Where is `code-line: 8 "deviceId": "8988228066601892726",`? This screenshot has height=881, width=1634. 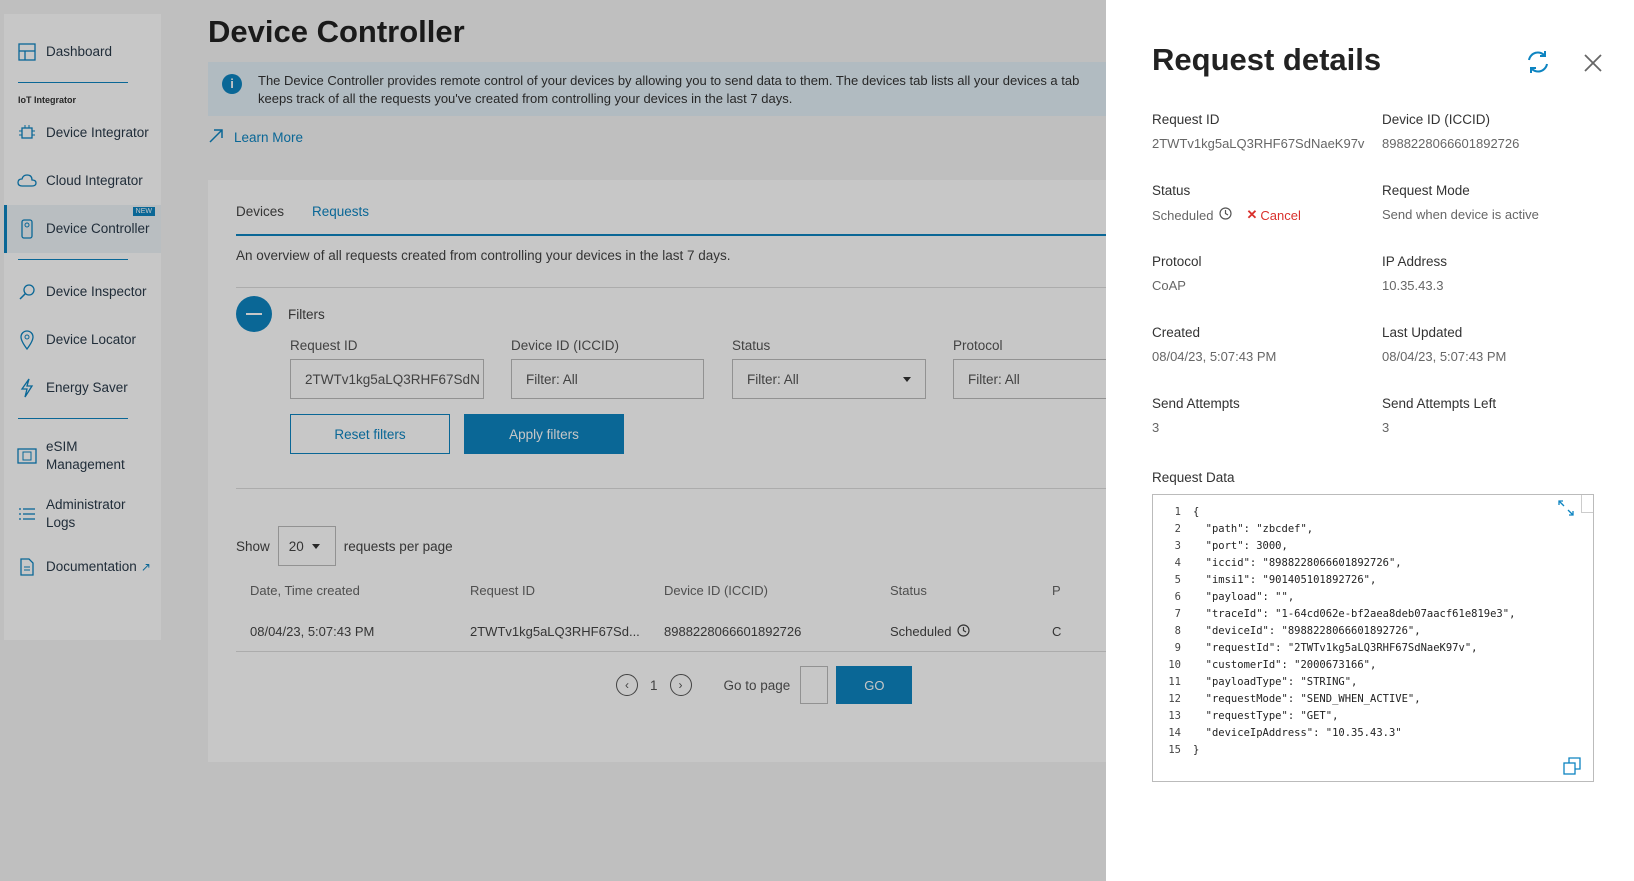
code-line: 8 "deviceId": "8988228066601892726", is located at coordinates (1373, 630).